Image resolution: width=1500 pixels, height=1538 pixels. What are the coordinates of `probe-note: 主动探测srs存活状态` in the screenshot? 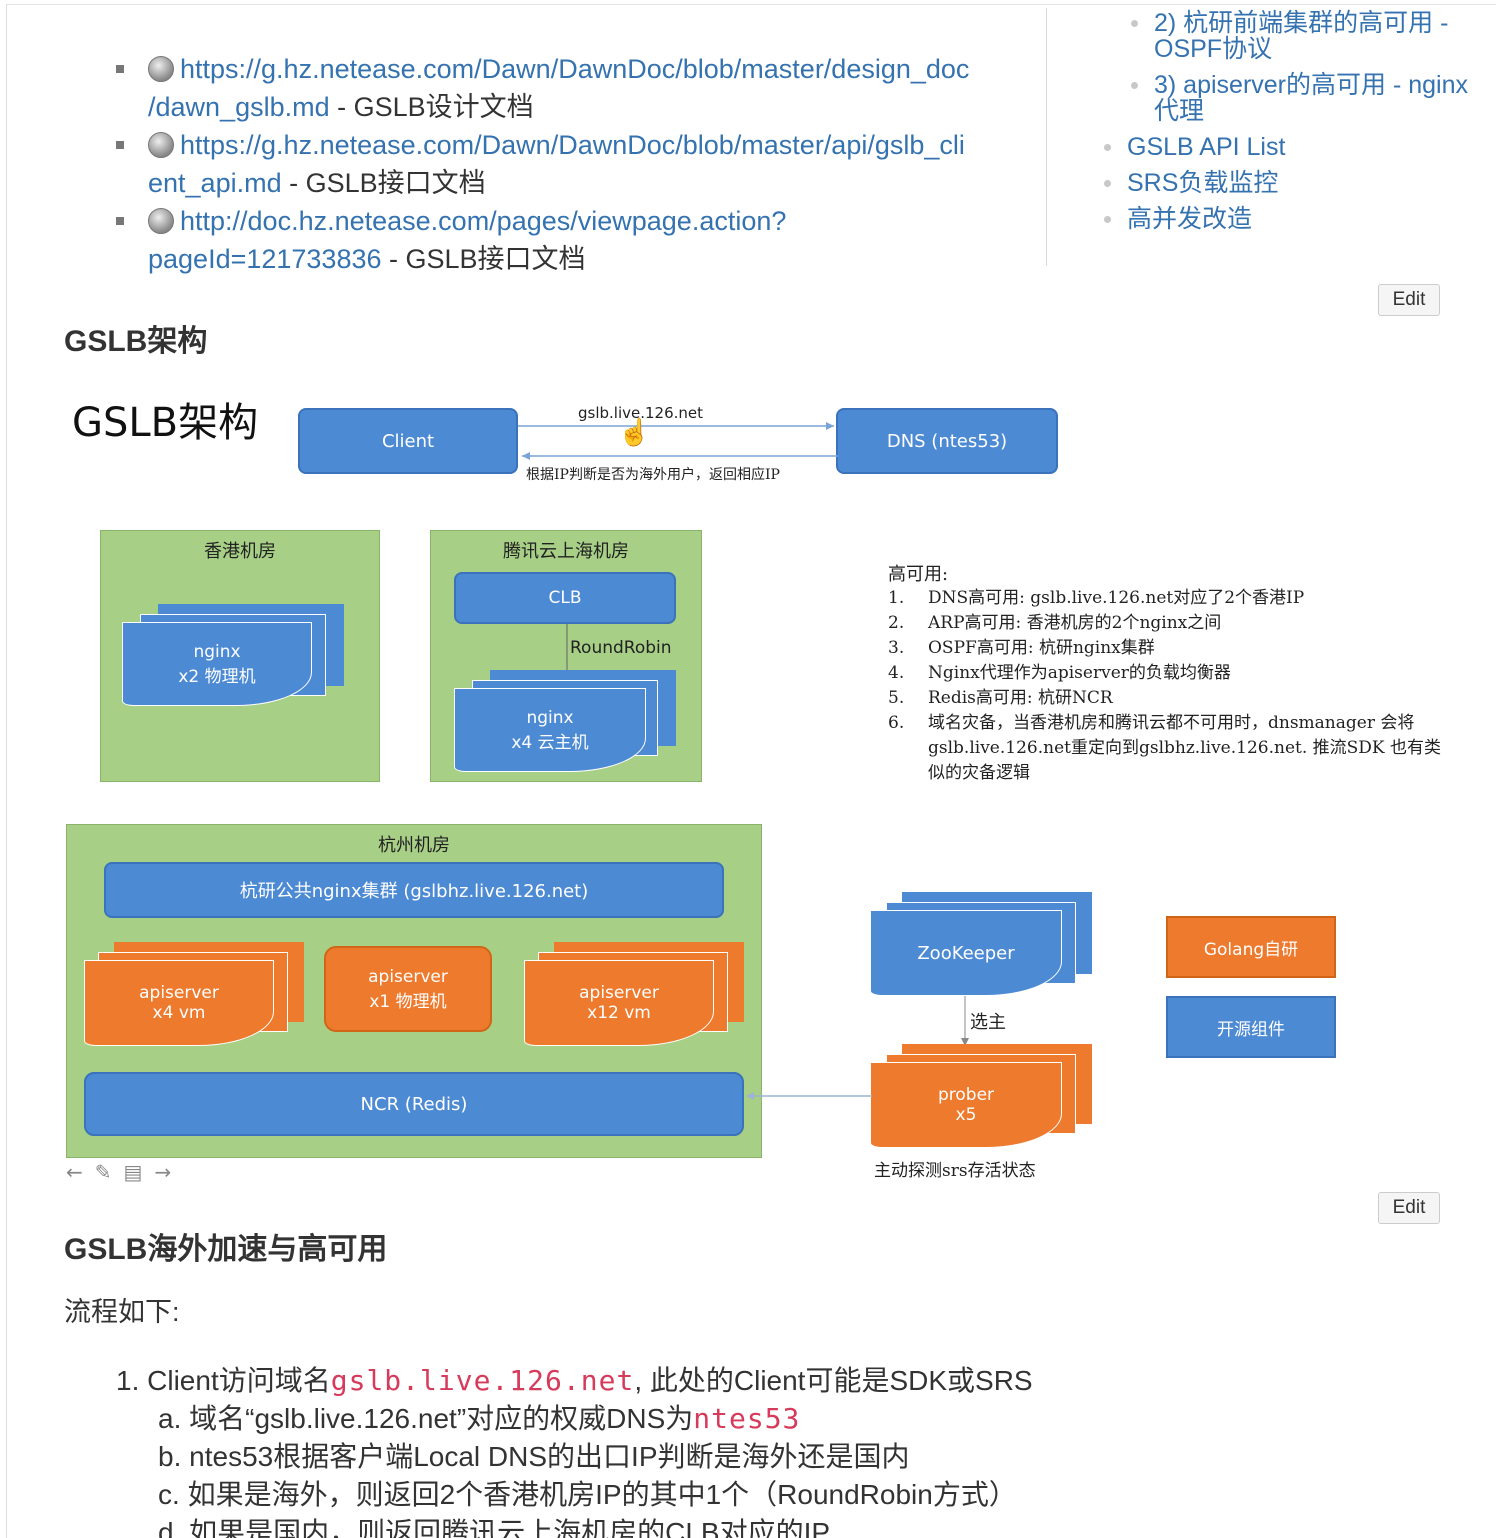 It's located at (955, 1171).